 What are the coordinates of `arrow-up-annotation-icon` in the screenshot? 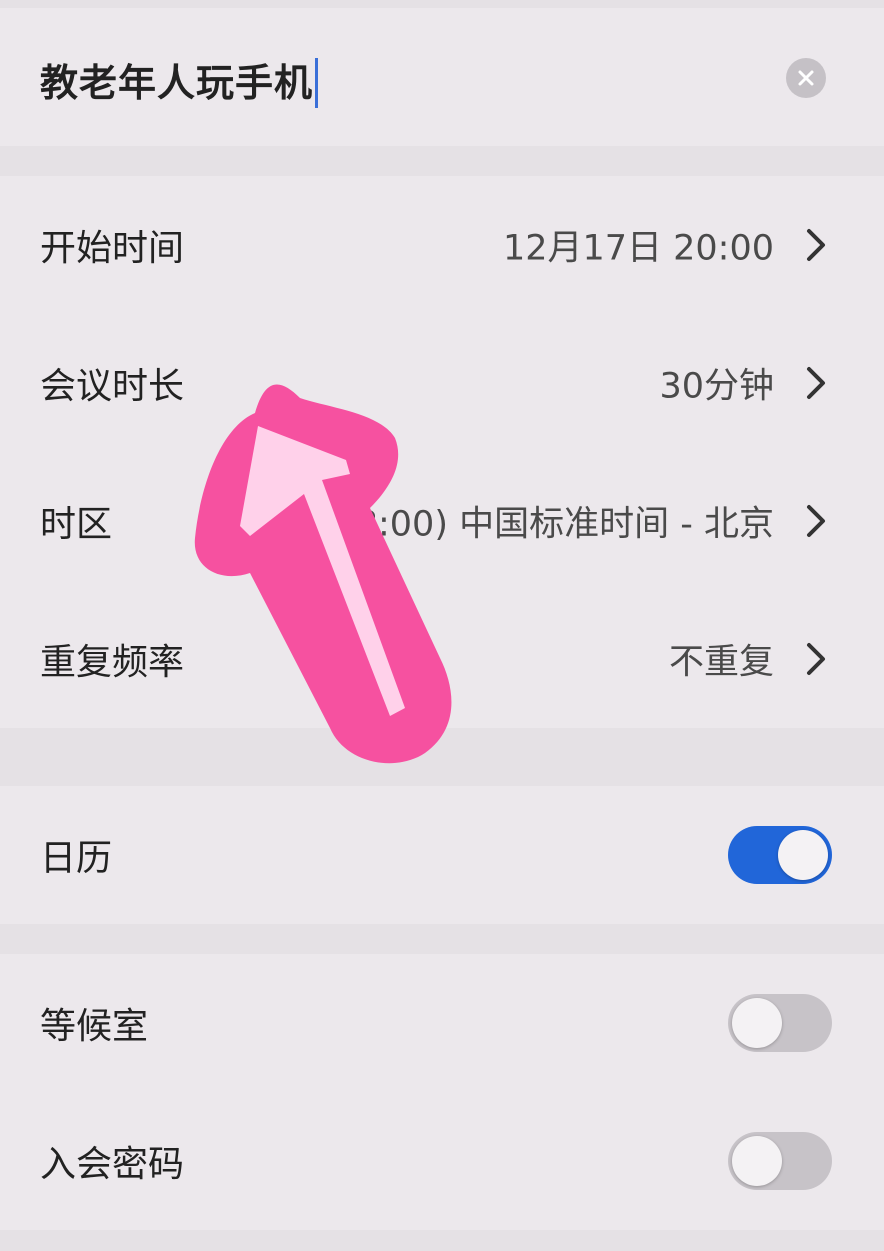 It's located at (323, 574).